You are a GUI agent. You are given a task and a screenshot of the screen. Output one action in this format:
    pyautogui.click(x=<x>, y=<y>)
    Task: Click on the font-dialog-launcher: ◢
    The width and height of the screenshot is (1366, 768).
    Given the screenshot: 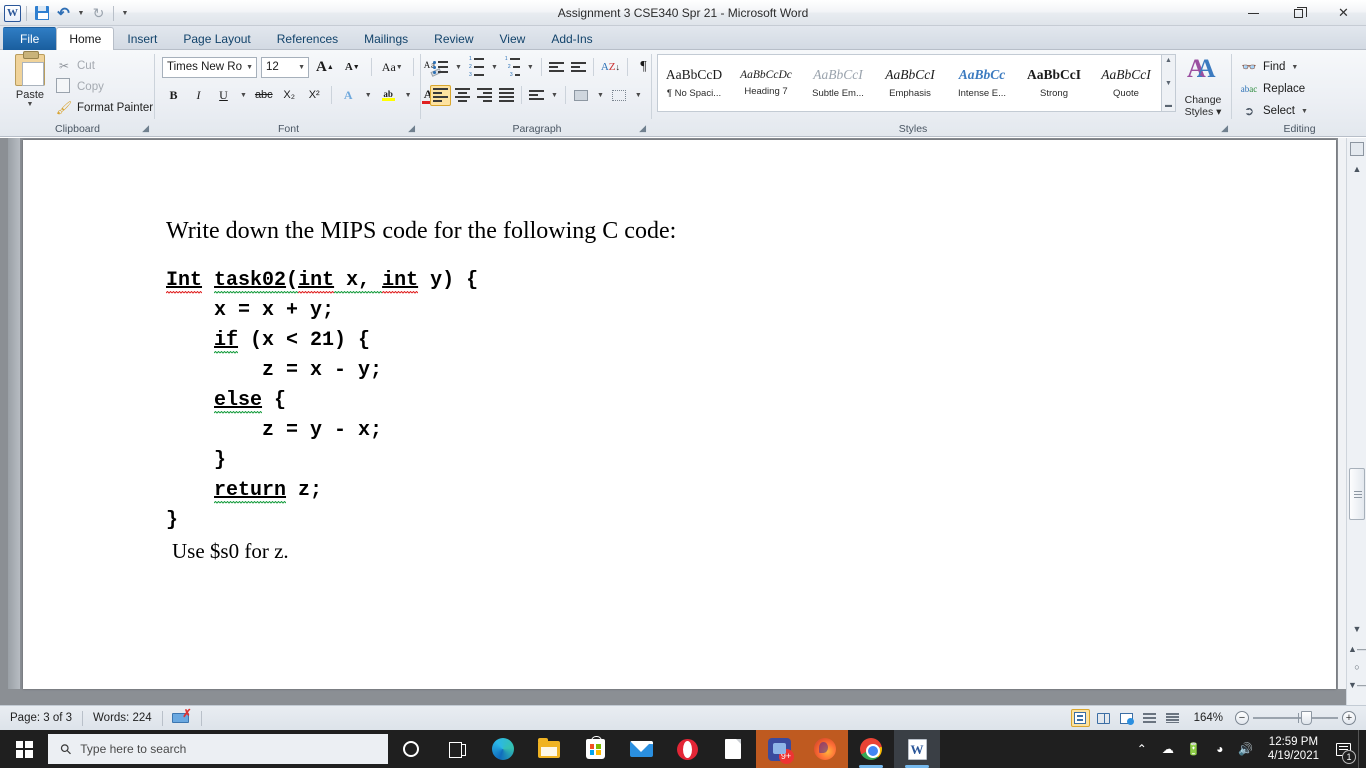 What is the action you would take?
    pyautogui.click(x=411, y=128)
    